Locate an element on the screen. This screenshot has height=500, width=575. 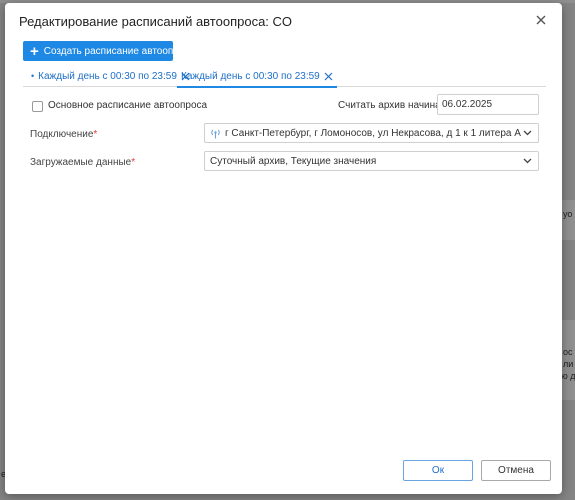
dialog-title: Редактирование расписаний автоопроса: CO is located at coordinates (156, 21).